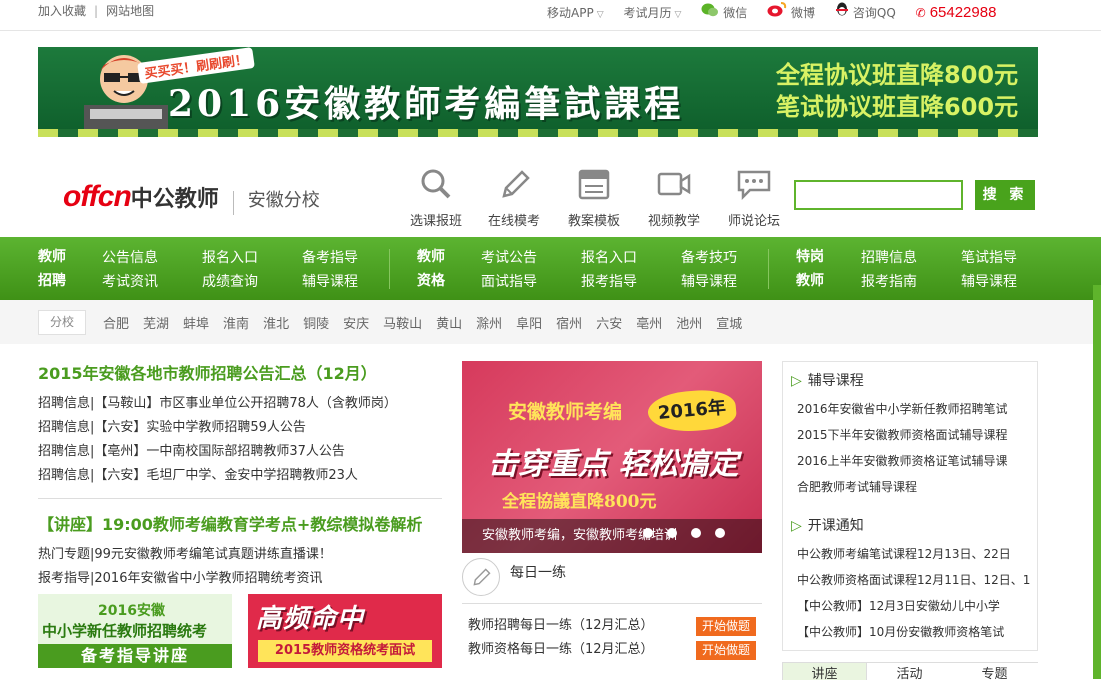 This screenshot has width=1101, height=687. What do you see at coordinates (915, 579) in the screenshot?
I see `opening-link: 中公教师资格面试课程12月11日、12日、1` at bounding box center [915, 579].